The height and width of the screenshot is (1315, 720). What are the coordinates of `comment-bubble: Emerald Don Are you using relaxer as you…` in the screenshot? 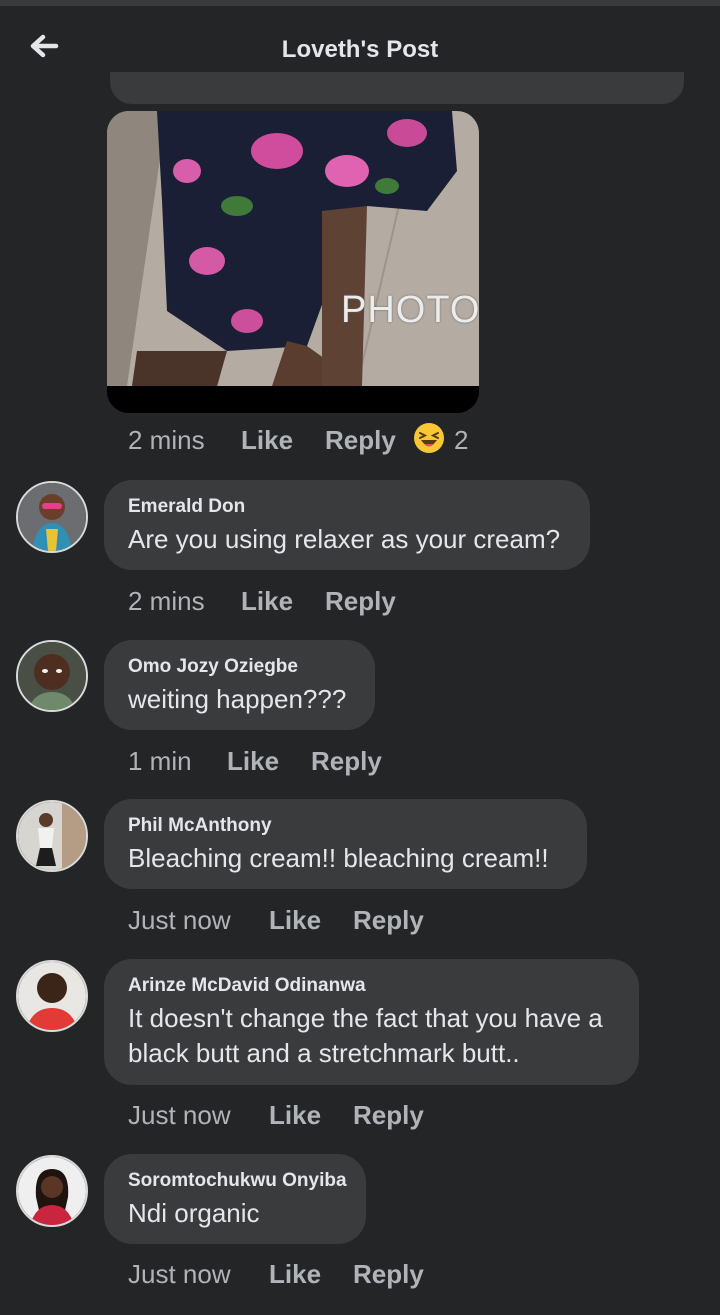 It's located at (347, 525).